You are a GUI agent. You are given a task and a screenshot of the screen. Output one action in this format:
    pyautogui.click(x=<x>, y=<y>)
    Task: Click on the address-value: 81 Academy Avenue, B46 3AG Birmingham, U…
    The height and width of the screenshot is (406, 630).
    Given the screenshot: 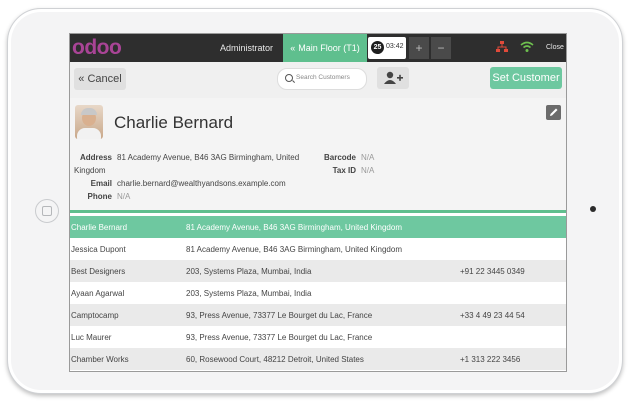 What is the action you would take?
    pyautogui.click(x=208, y=157)
    